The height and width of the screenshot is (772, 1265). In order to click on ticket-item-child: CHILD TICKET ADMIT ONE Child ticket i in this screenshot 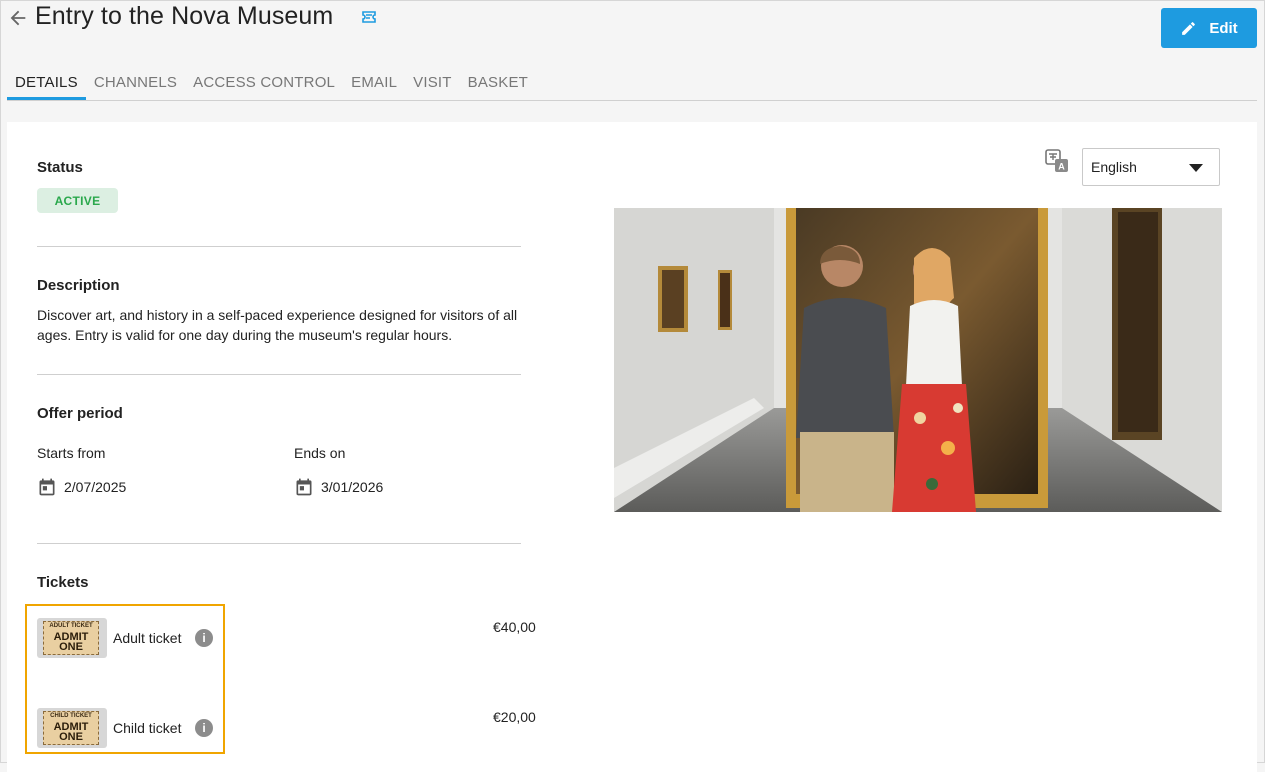, I will do `click(125, 728)`.